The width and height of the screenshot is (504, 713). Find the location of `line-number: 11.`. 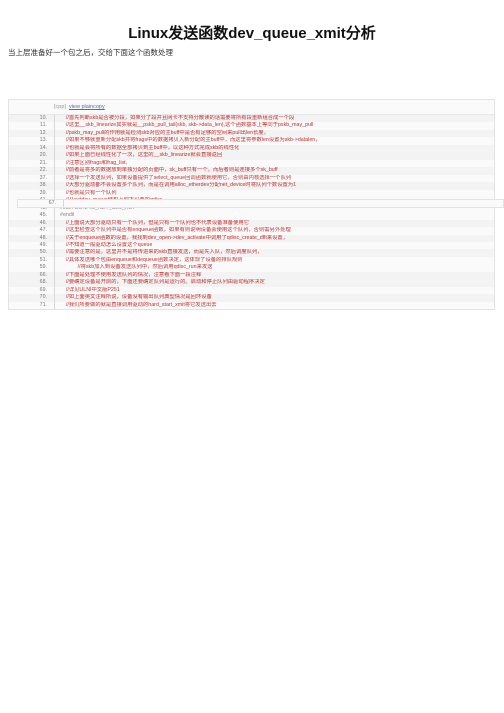

line-number: 11. is located at coordinates (32, 126).